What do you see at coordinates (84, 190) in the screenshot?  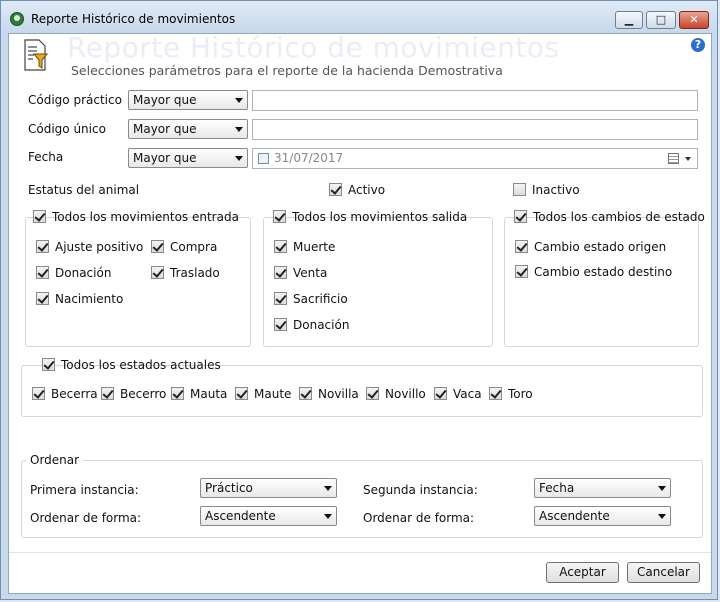 I see `estatus-label: Estatus del animal` at bounding box center [84, 190].